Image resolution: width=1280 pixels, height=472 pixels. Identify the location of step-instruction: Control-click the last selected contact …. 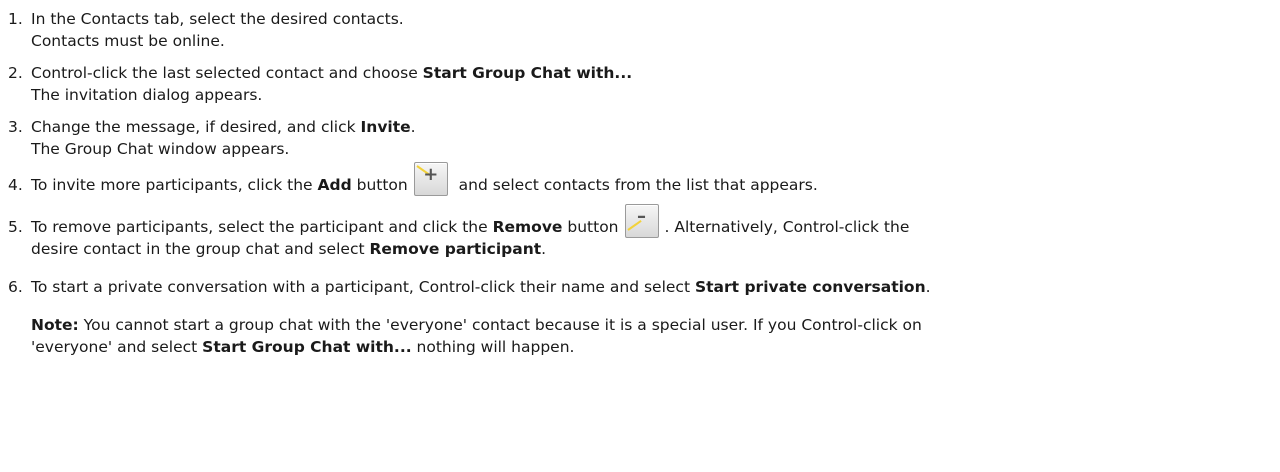
(652, 73).